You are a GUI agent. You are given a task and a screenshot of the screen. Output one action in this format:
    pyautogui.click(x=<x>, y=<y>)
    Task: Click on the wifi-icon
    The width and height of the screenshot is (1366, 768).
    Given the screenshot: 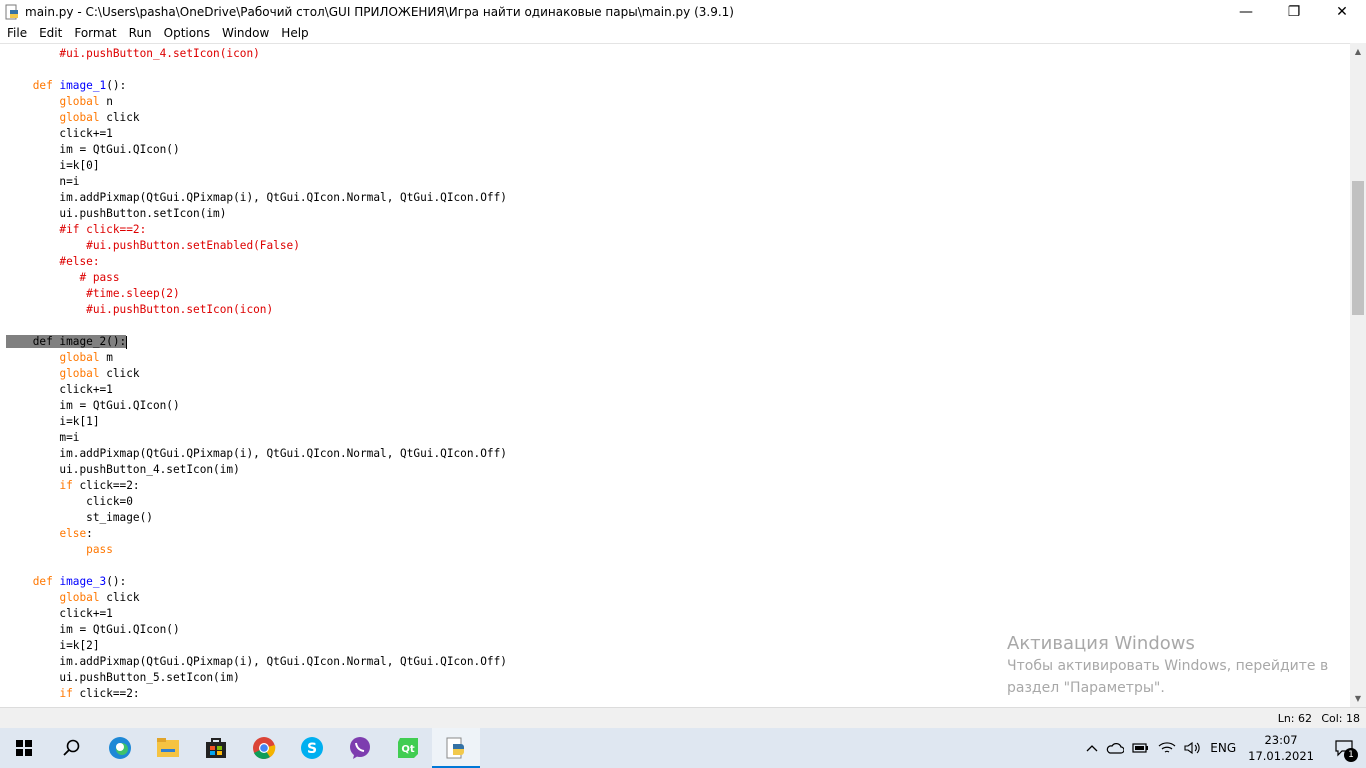 What is the action you would take?
    pyautogui.click(x=1167, y=748)
    